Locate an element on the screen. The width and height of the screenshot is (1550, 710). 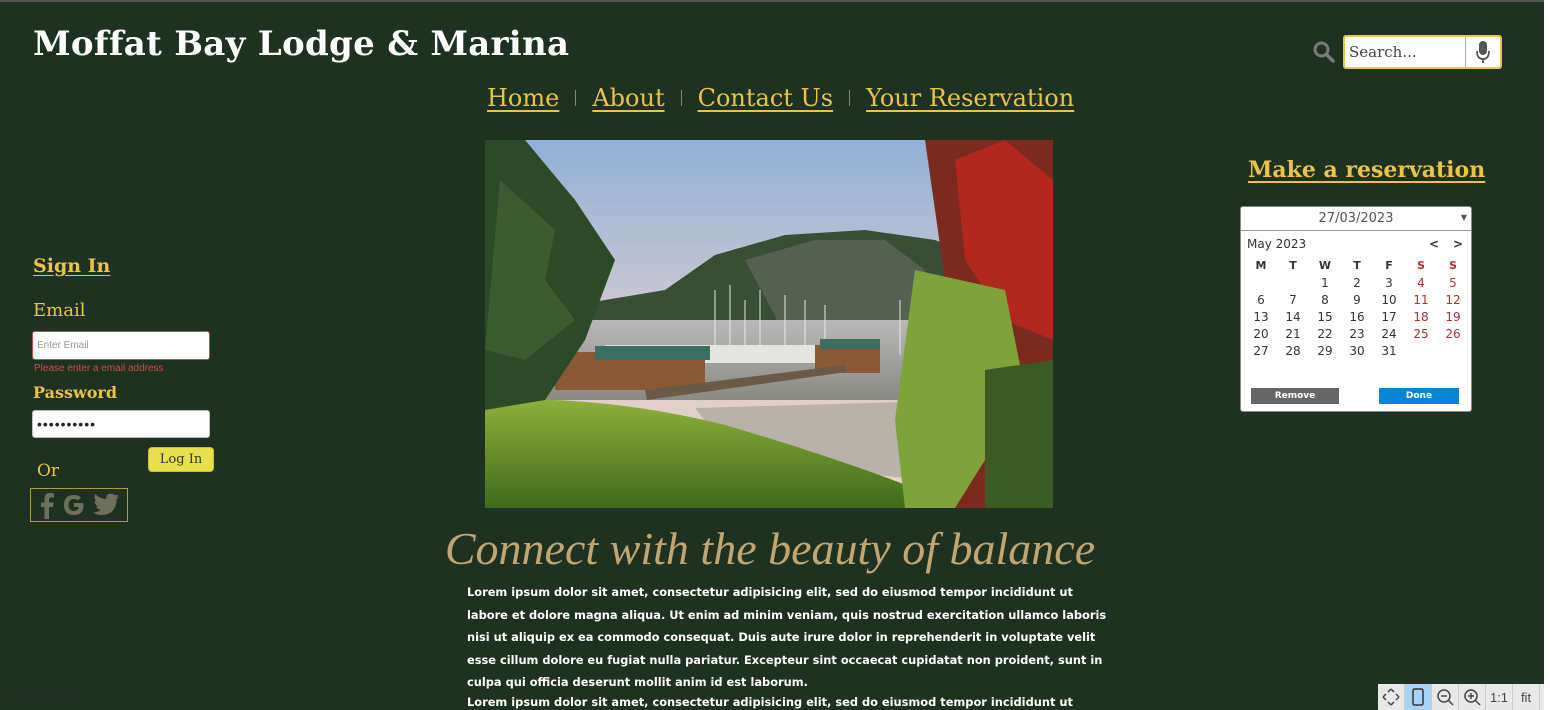
move-arrows-icon is located at coordinates (1391, 697).